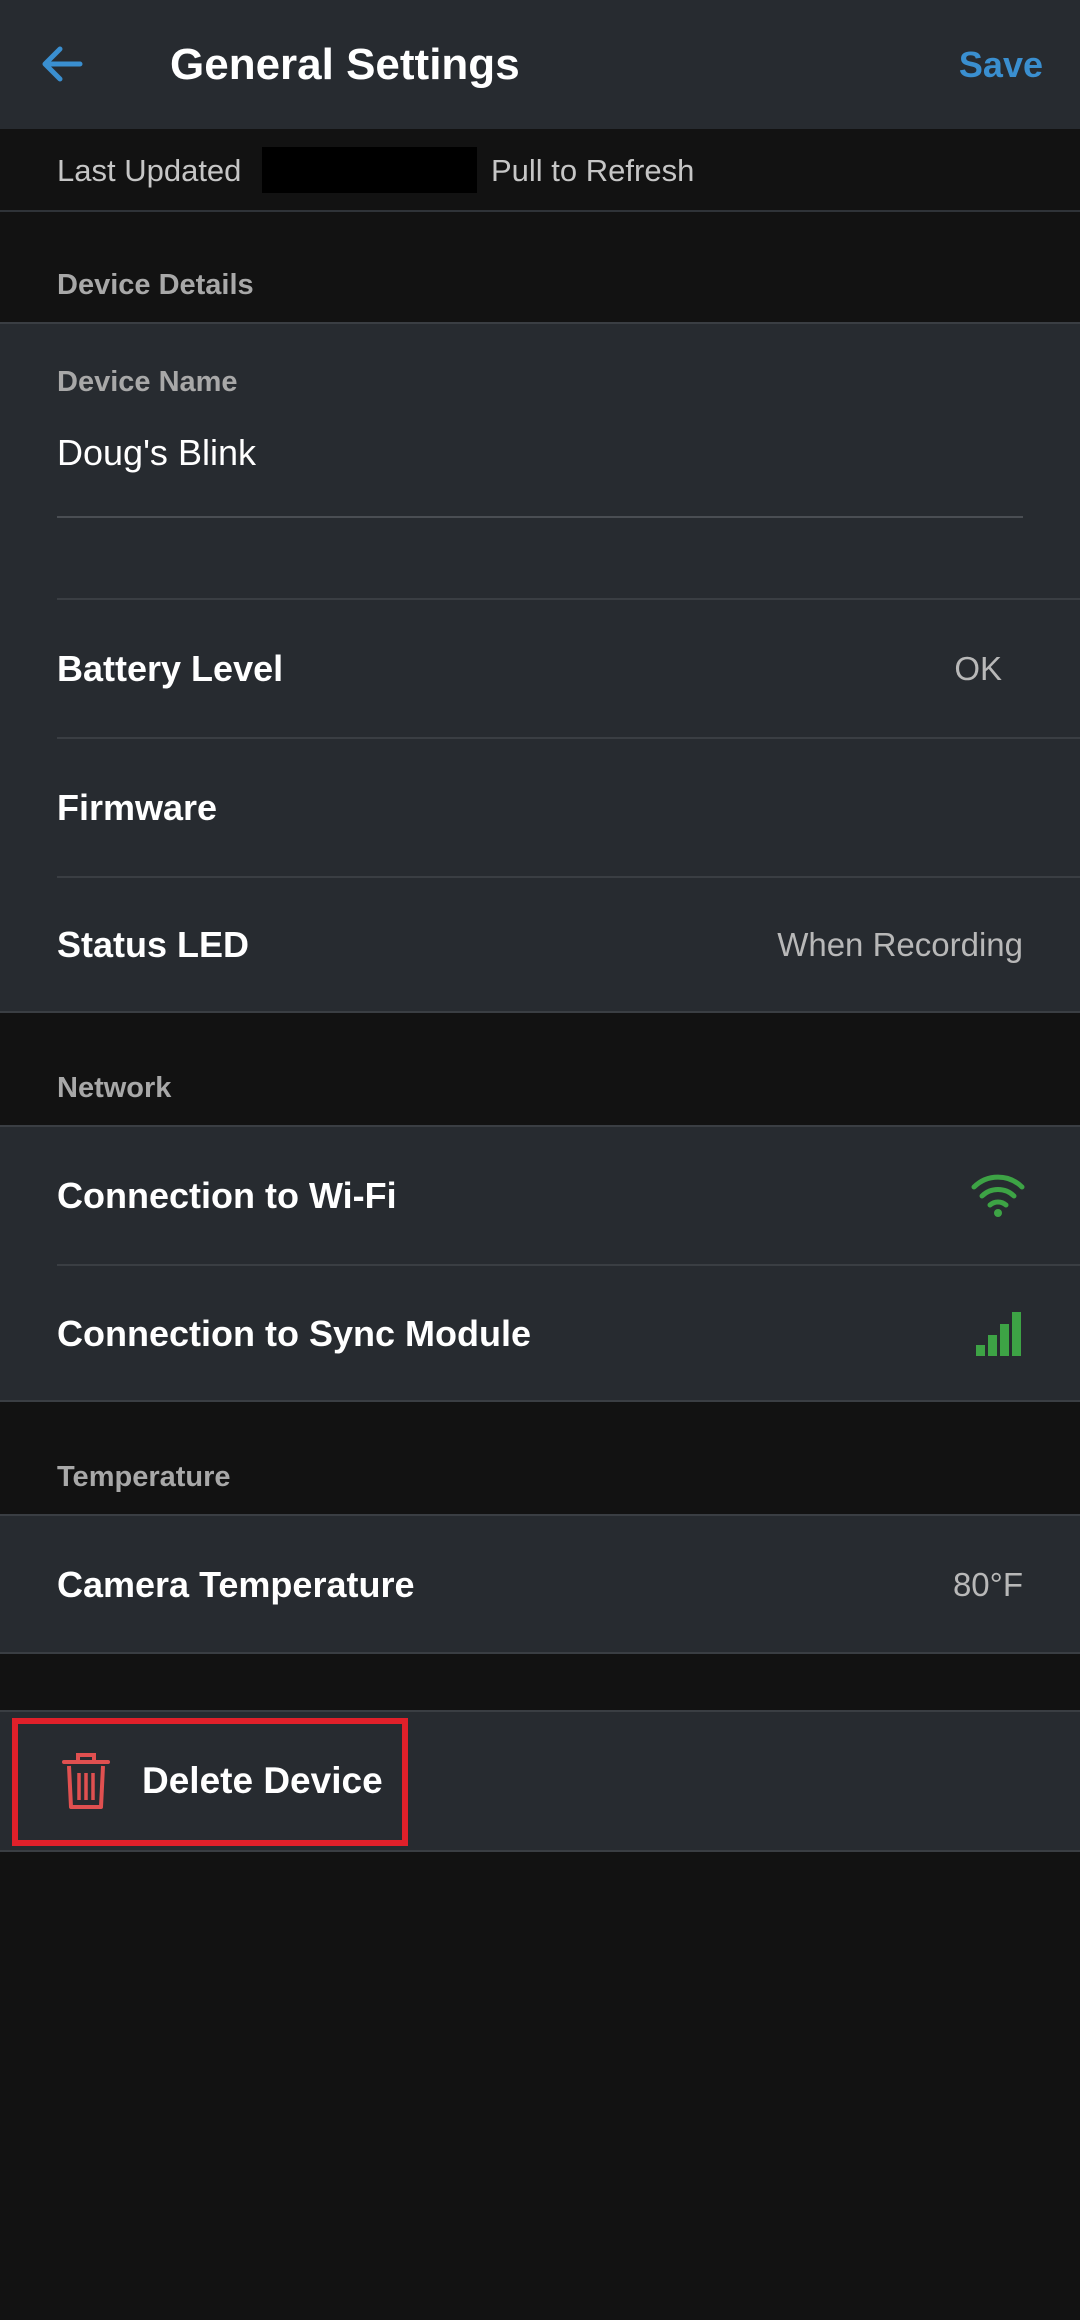 The width and height of the screenshot is (1080, 2320). I want to click on battery-level-value: OK, so click(978, 668).